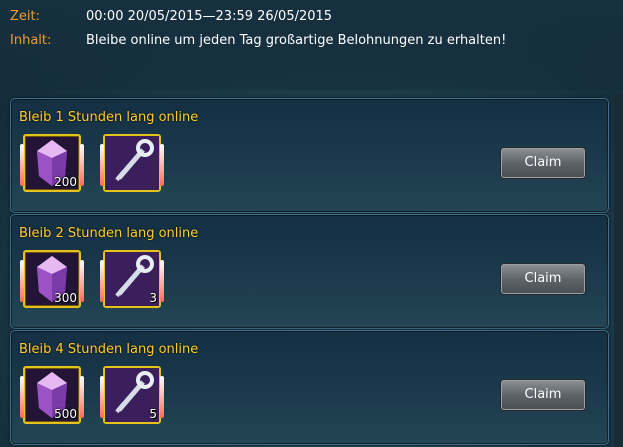 Image resolution: width=623 pixels, height=447 pixels. Describe the element at coordinates (52, 163) in the screenshot. I see `crystal-item-slot: 200` at that location.